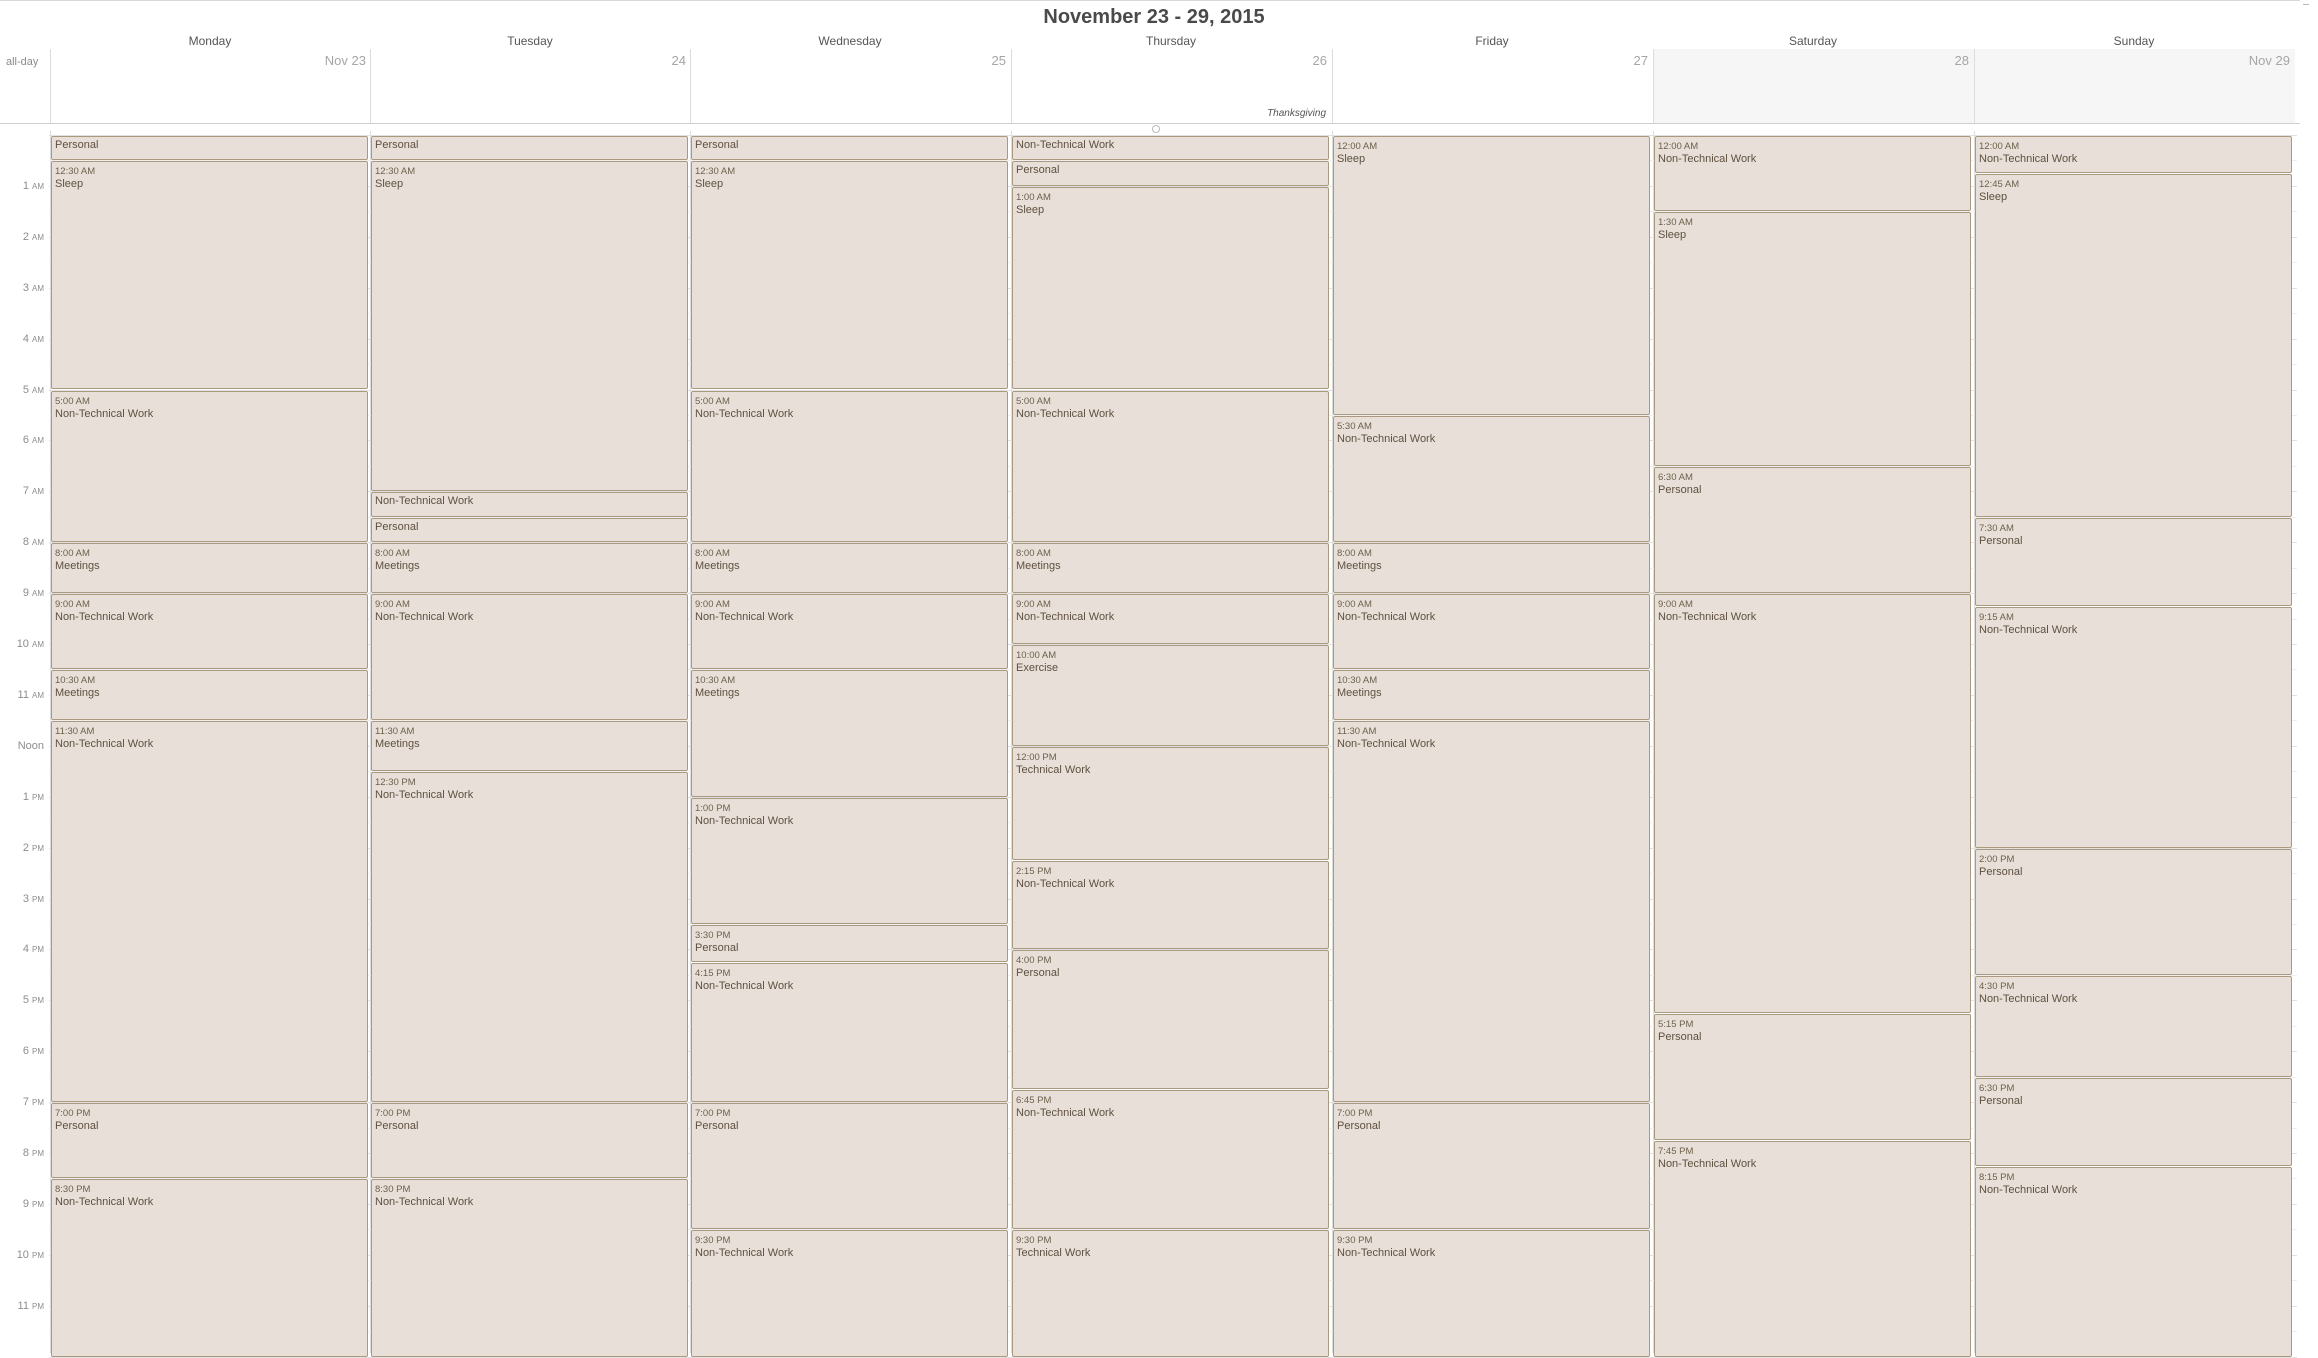 This screenshot has height=1358, width=2318. I want to click on calendar-event: 2:15 PM Non-Technical Work, so click(1170, 905).